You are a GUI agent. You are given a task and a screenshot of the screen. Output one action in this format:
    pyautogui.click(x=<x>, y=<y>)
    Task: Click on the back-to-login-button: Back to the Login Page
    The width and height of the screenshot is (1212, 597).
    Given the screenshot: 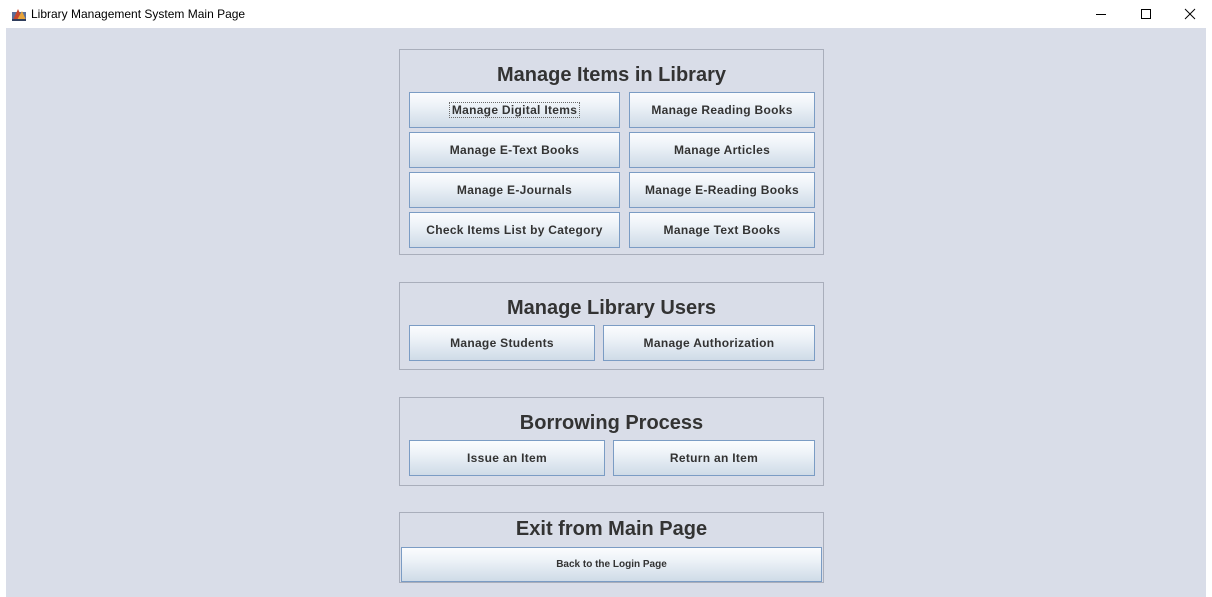 What is the action you would take?
    pyautogui.click(x=611, y=564)
    